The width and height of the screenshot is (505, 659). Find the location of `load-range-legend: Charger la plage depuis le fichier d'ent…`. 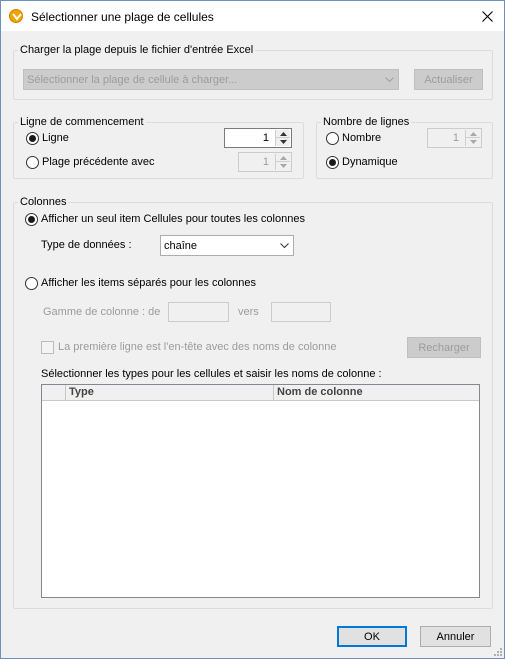

load-range-legend: Charger la plage depuis le fichier d'ent… is located at coordinates (137, 50).